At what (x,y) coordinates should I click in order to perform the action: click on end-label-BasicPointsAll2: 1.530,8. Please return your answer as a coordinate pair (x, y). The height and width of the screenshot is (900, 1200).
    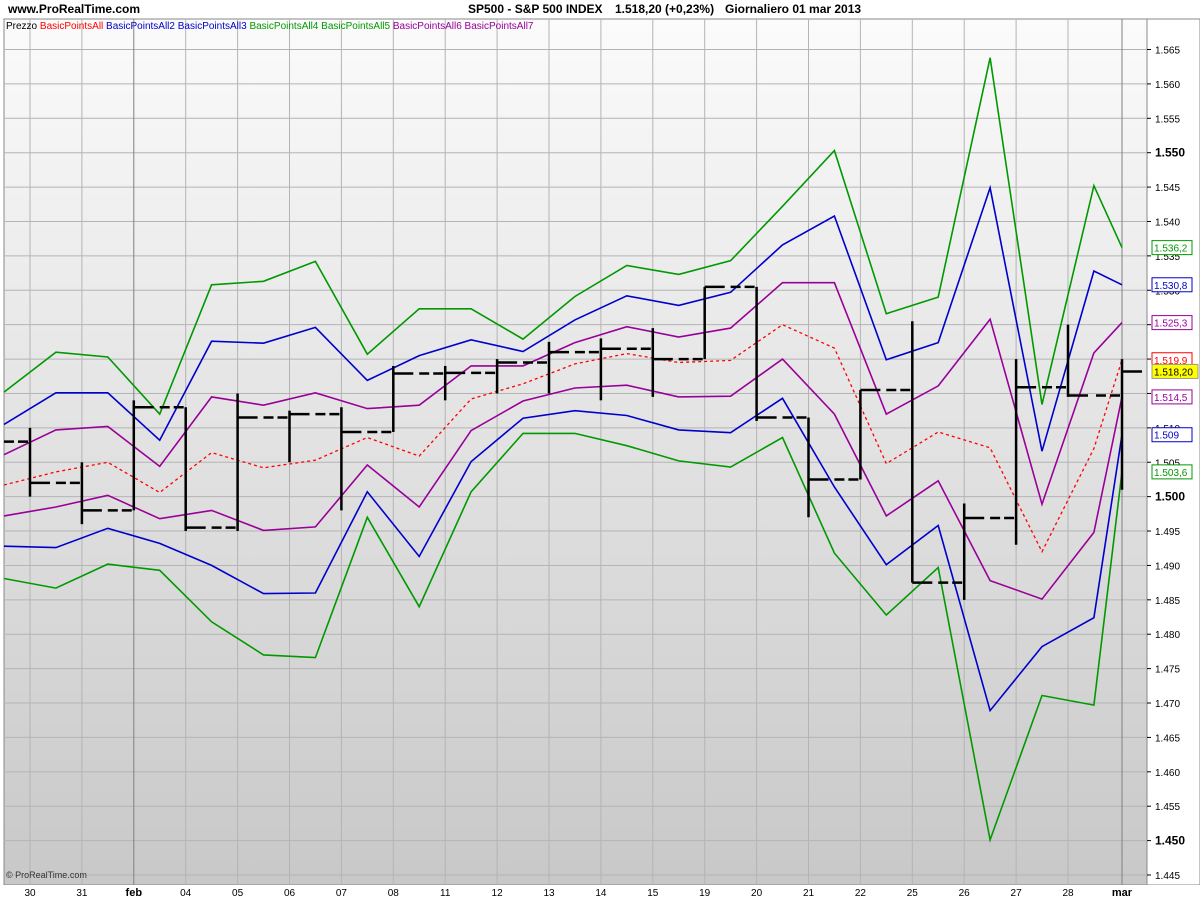
    Looking at the image, I should click on (1172, 285).